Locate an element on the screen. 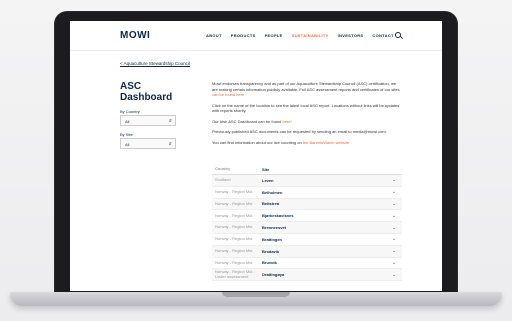 Image resolution: width=512 pixels, height=321 pixels. search-icon is located at coordinates (398, 35).